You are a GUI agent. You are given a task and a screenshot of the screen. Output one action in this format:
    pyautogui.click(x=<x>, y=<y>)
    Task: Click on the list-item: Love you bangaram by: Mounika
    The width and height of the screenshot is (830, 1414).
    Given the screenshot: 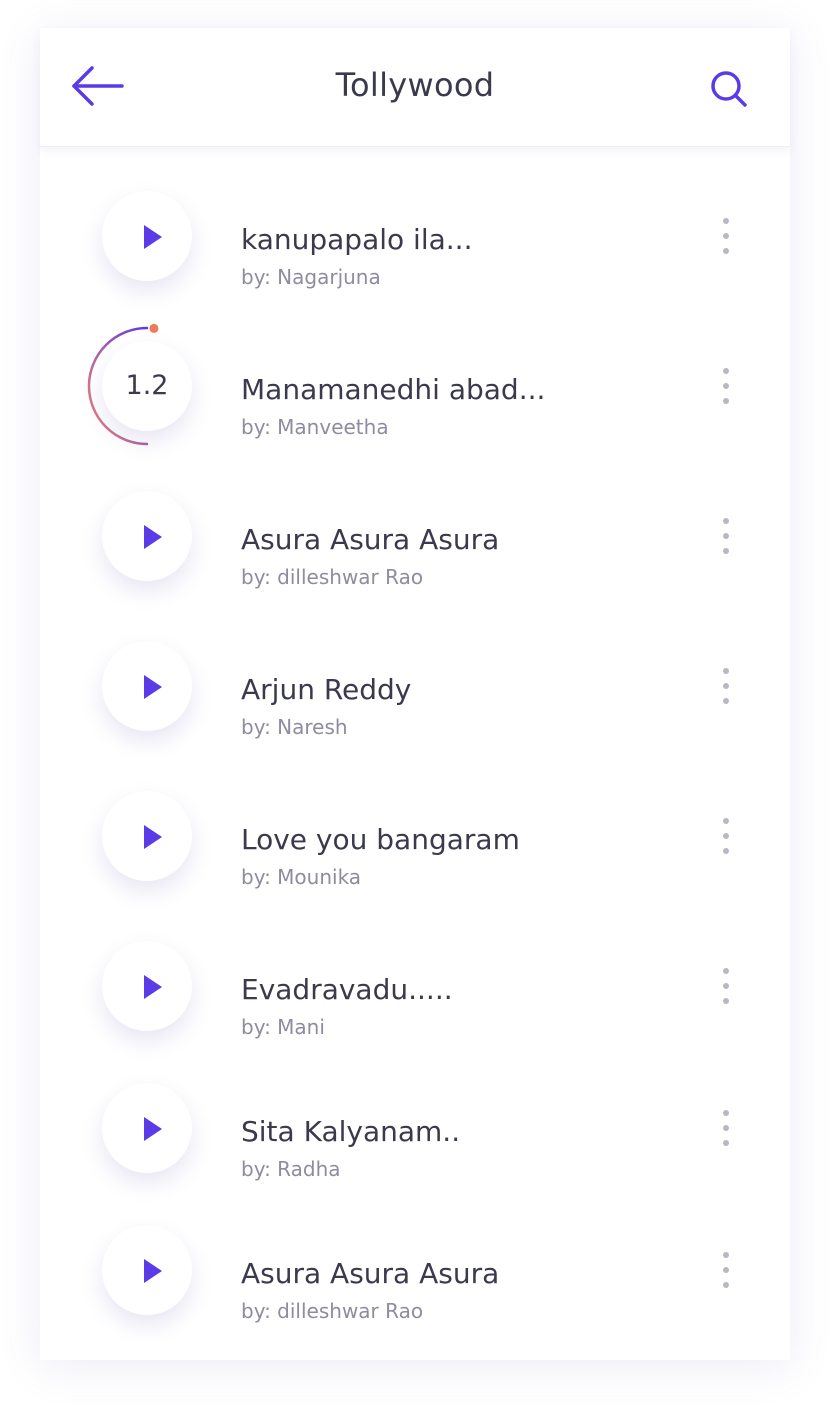 What is the action you would take?
    pyautogui.click(x=415, y=873)
    